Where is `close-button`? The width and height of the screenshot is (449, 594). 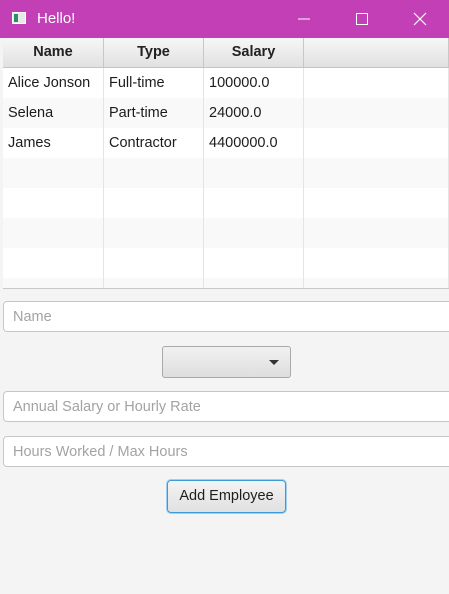
close-button is located at coordinates (420, 19).